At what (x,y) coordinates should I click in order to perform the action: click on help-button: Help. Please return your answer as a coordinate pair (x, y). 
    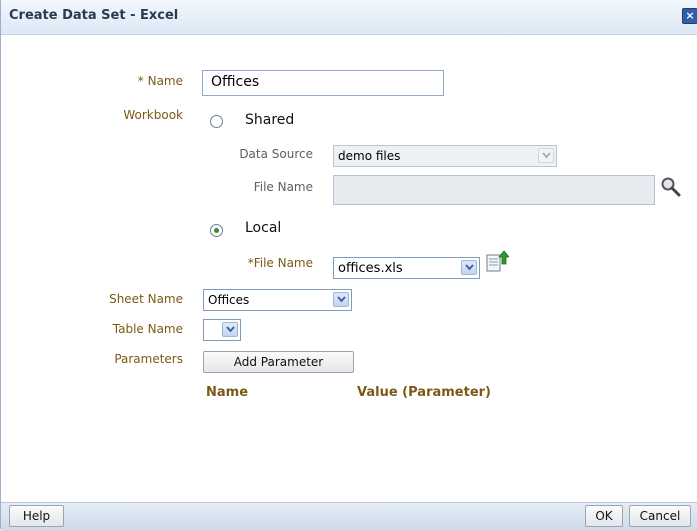
    Looking at the image, I should click on (36, 516).